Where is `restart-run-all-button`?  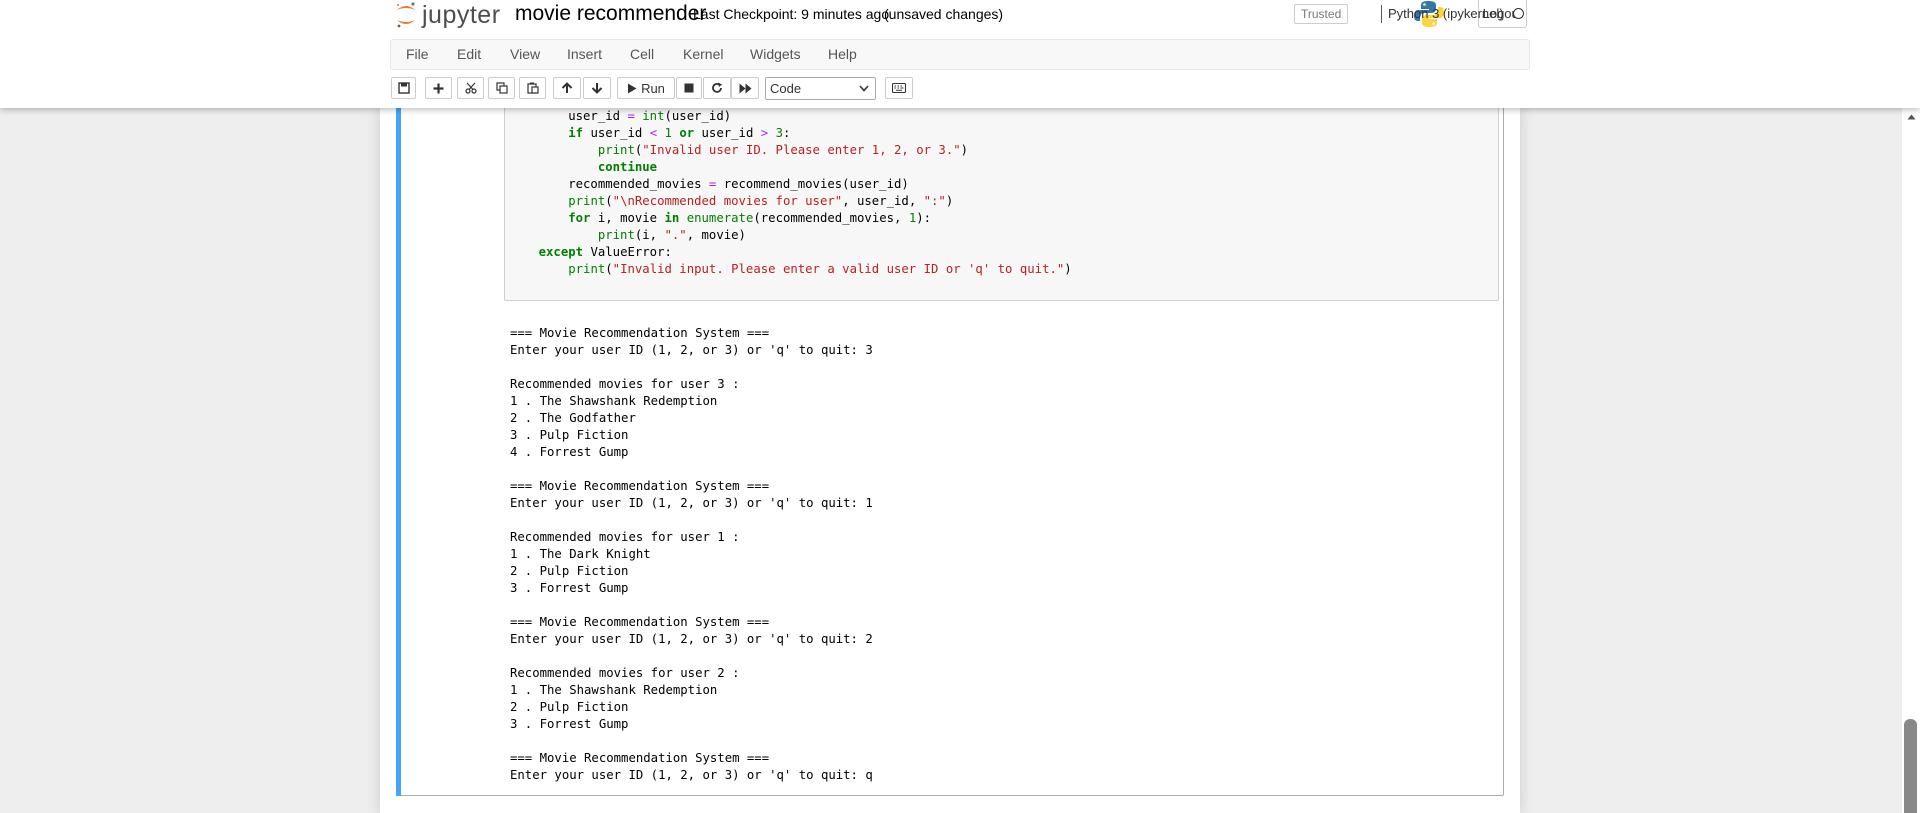
restart-run-all-button is located at coordinates (745, 88).